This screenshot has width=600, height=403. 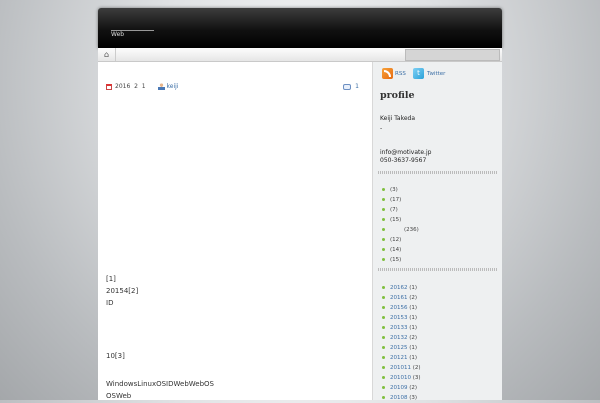 I want to click on home-icon: ⌂, so click(x=106, y=54).